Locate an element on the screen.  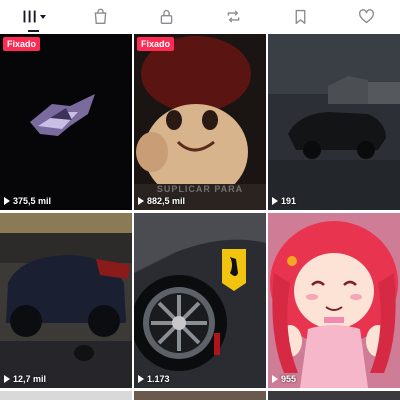
lock-icon is located at coordinates (166, 16).